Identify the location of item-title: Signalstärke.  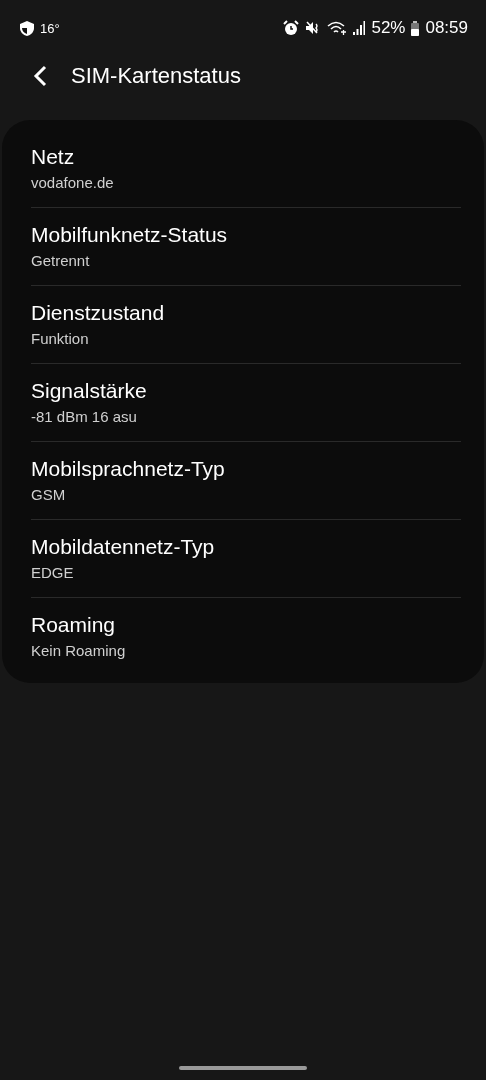
(89, 391).